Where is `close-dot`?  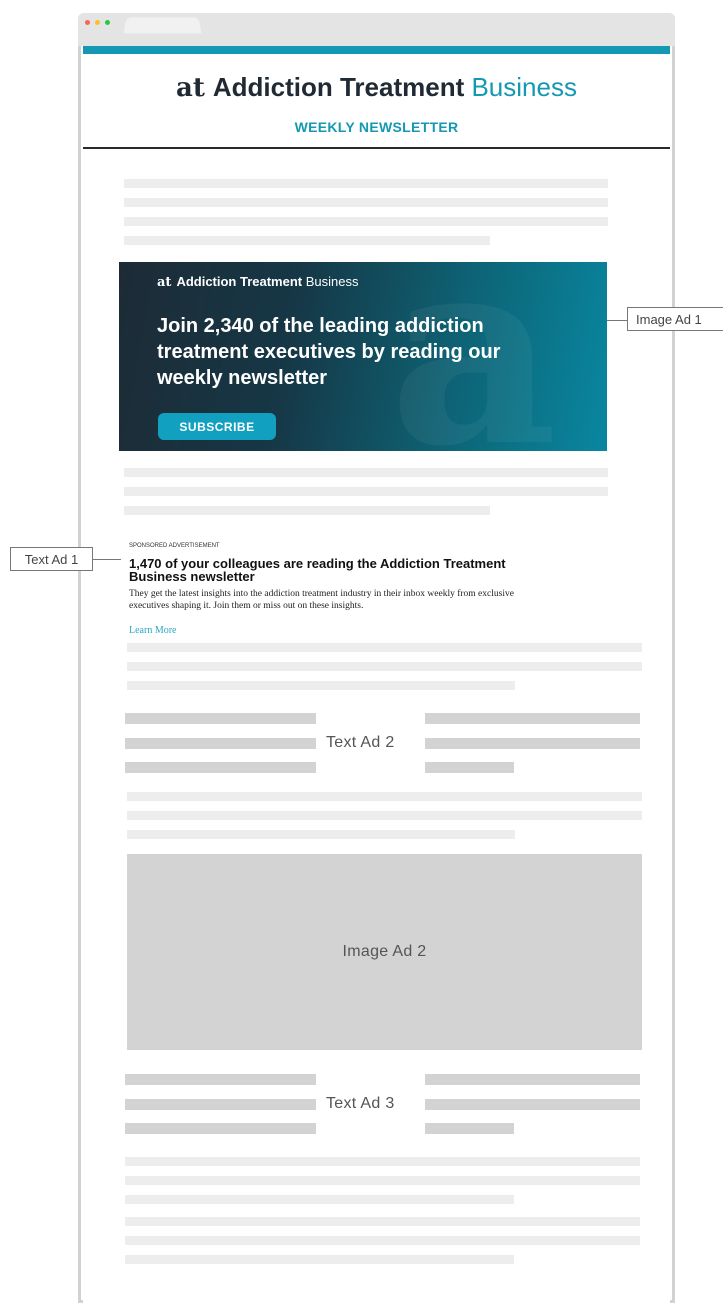
close-dot is located at coordinates (87, 22).